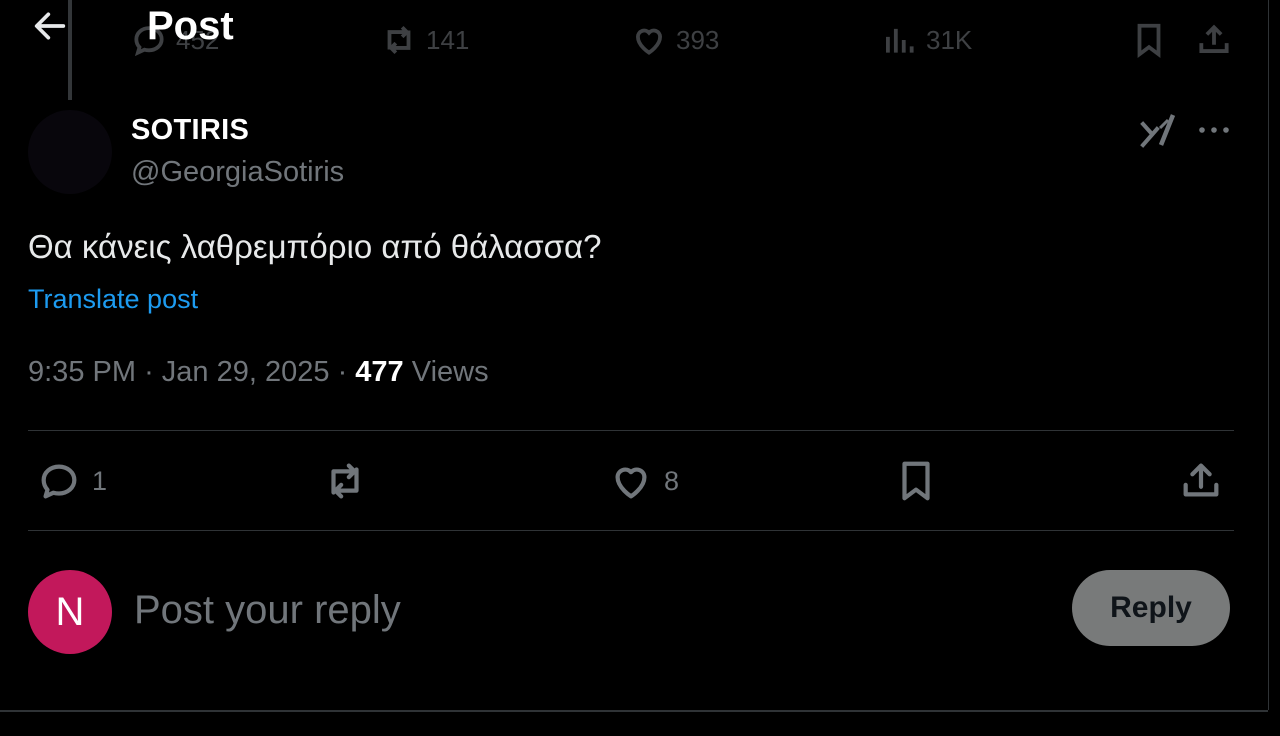 This screenshot has width=1280, height=736. Describe the element at coordinates (379, 372) in the screenshot. I see `post-views-count: 477` at that location.